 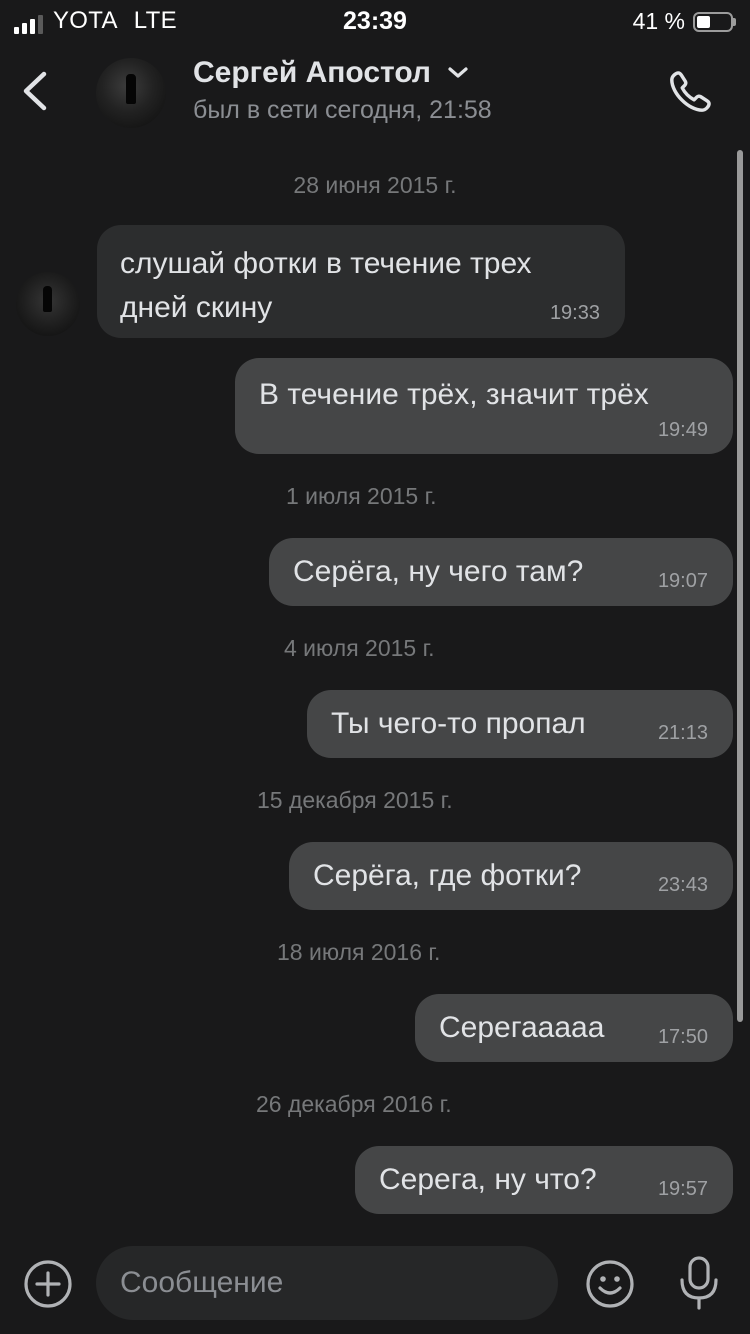 I want to click on date-separator: 28 июня 2015 г., so click(x=375, y=185).